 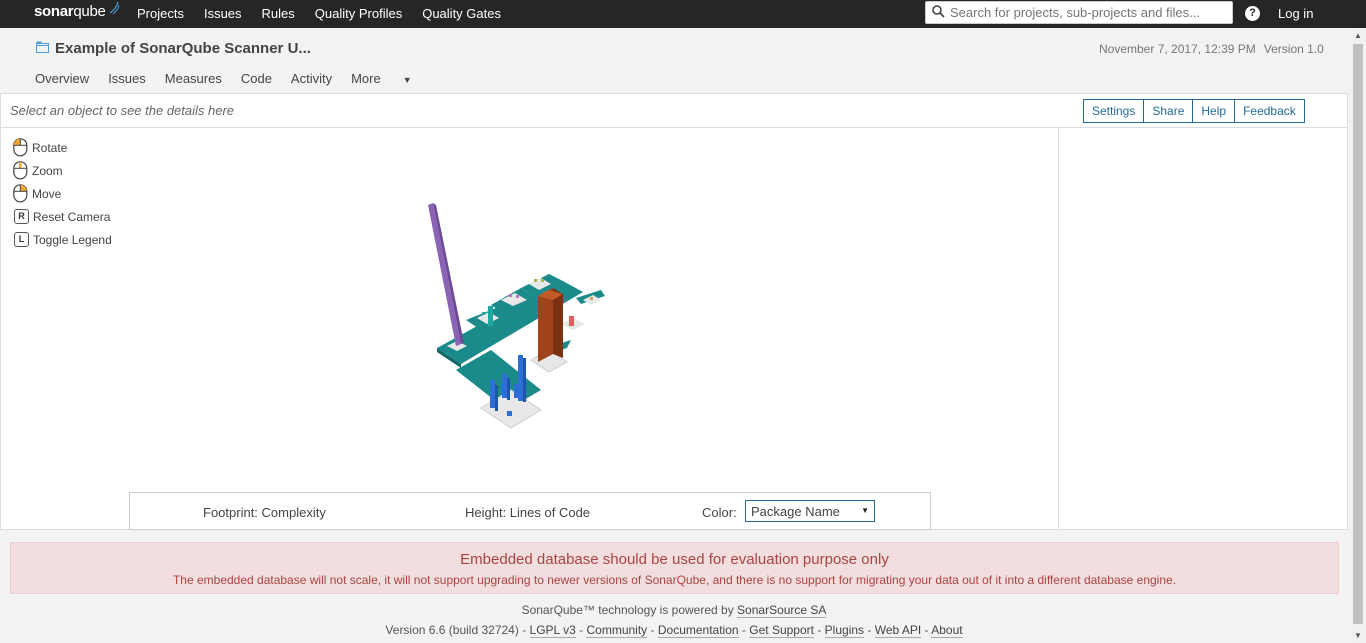 I want to click on tab-more-label: More, so click(x=366, y=78).